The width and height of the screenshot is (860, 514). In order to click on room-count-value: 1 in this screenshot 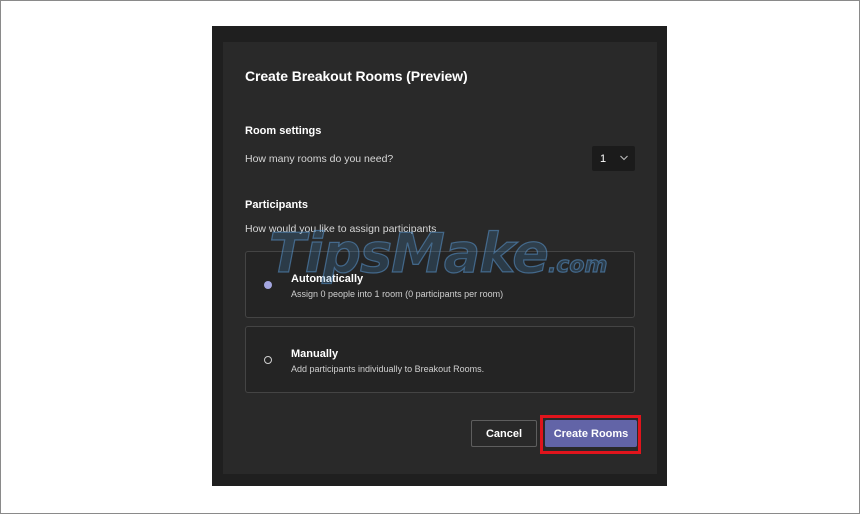, I will do `click(603, 158)`.